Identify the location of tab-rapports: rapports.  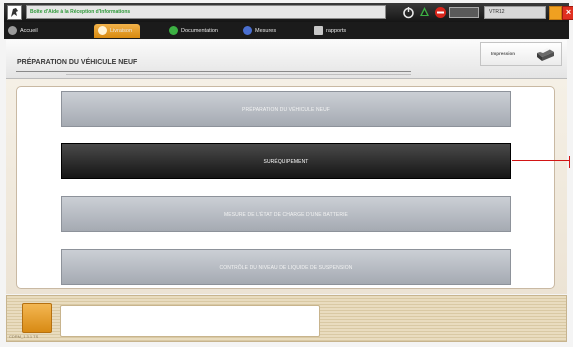
(330, 31).